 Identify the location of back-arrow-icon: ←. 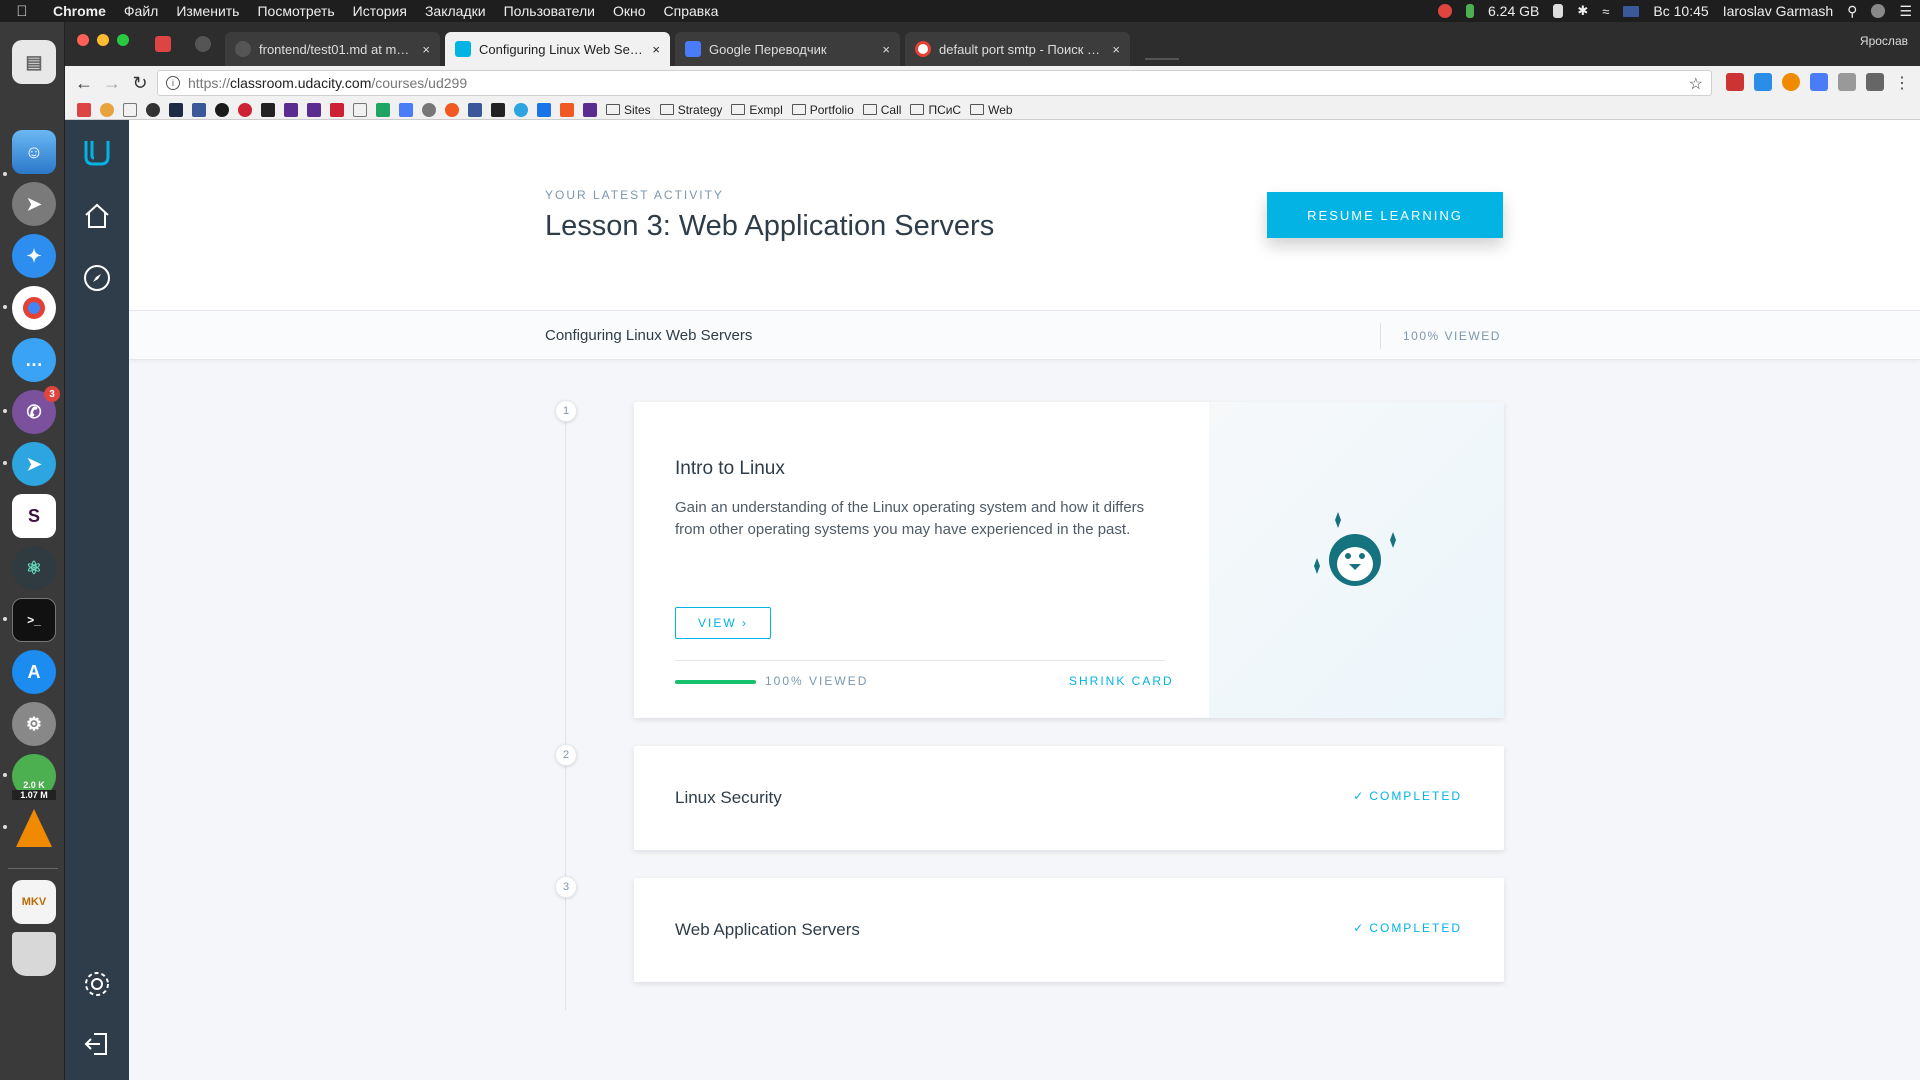
(84, 83).